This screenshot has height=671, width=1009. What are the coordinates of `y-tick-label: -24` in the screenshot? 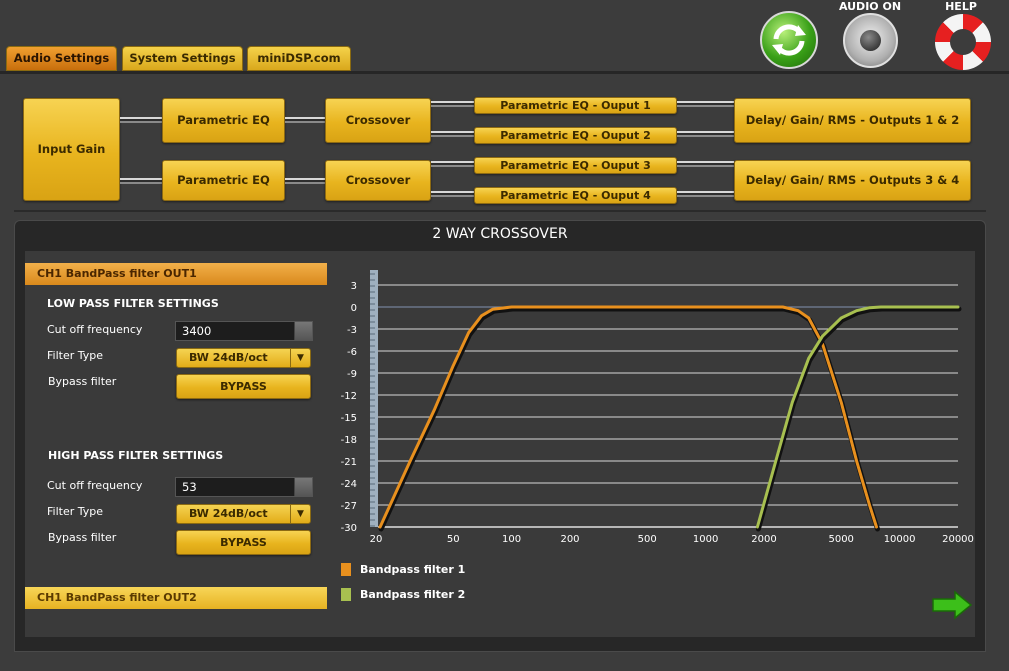 It's located at (349, 484).